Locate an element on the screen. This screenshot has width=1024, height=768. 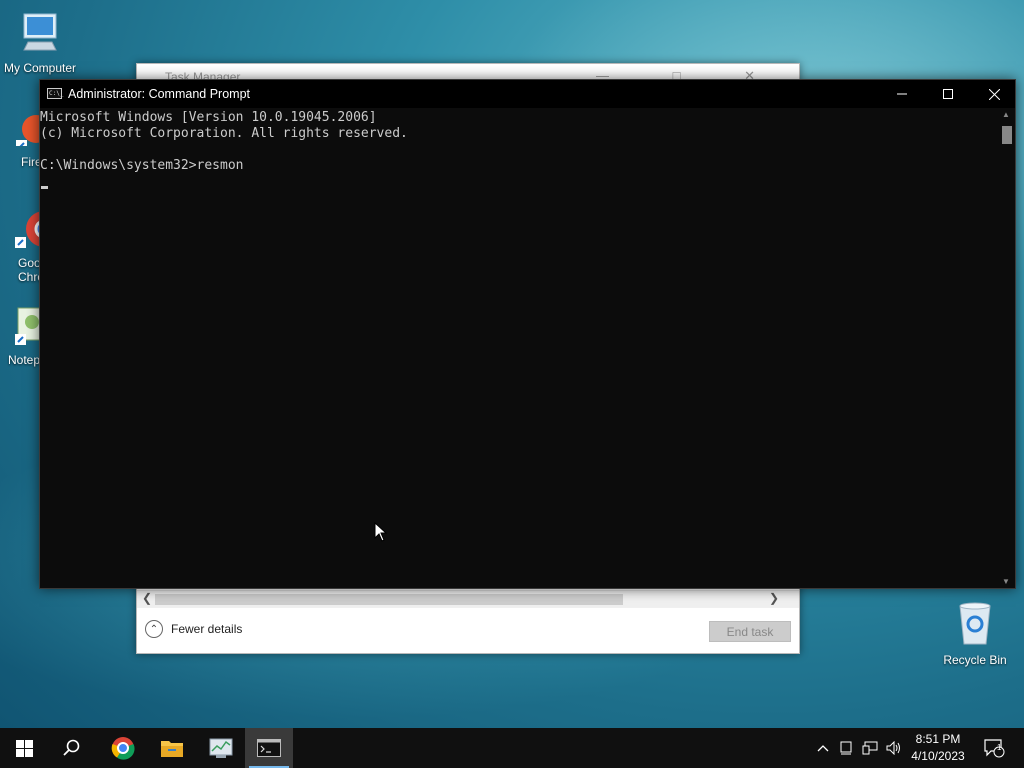
tray-device-button is located at coordinates (846, 748).